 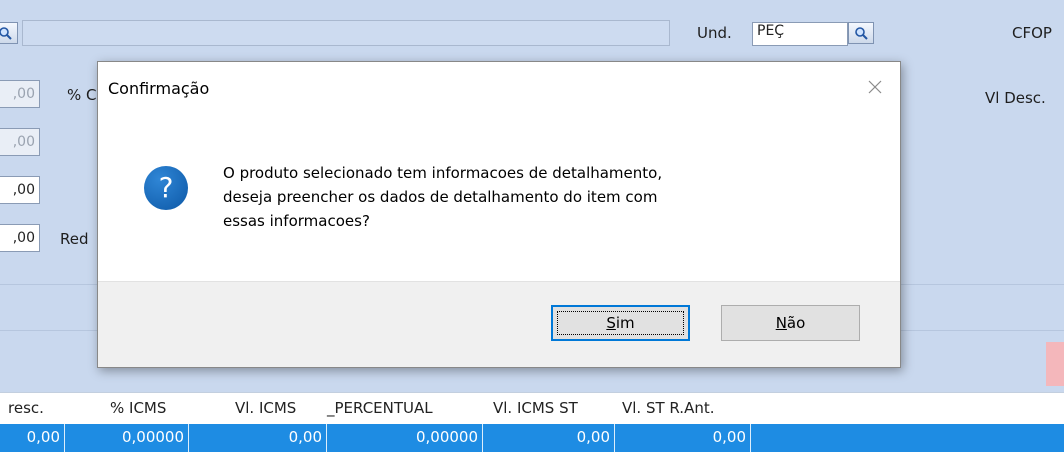 I want to click on und-lookup-button, so click(x=861, y=33).